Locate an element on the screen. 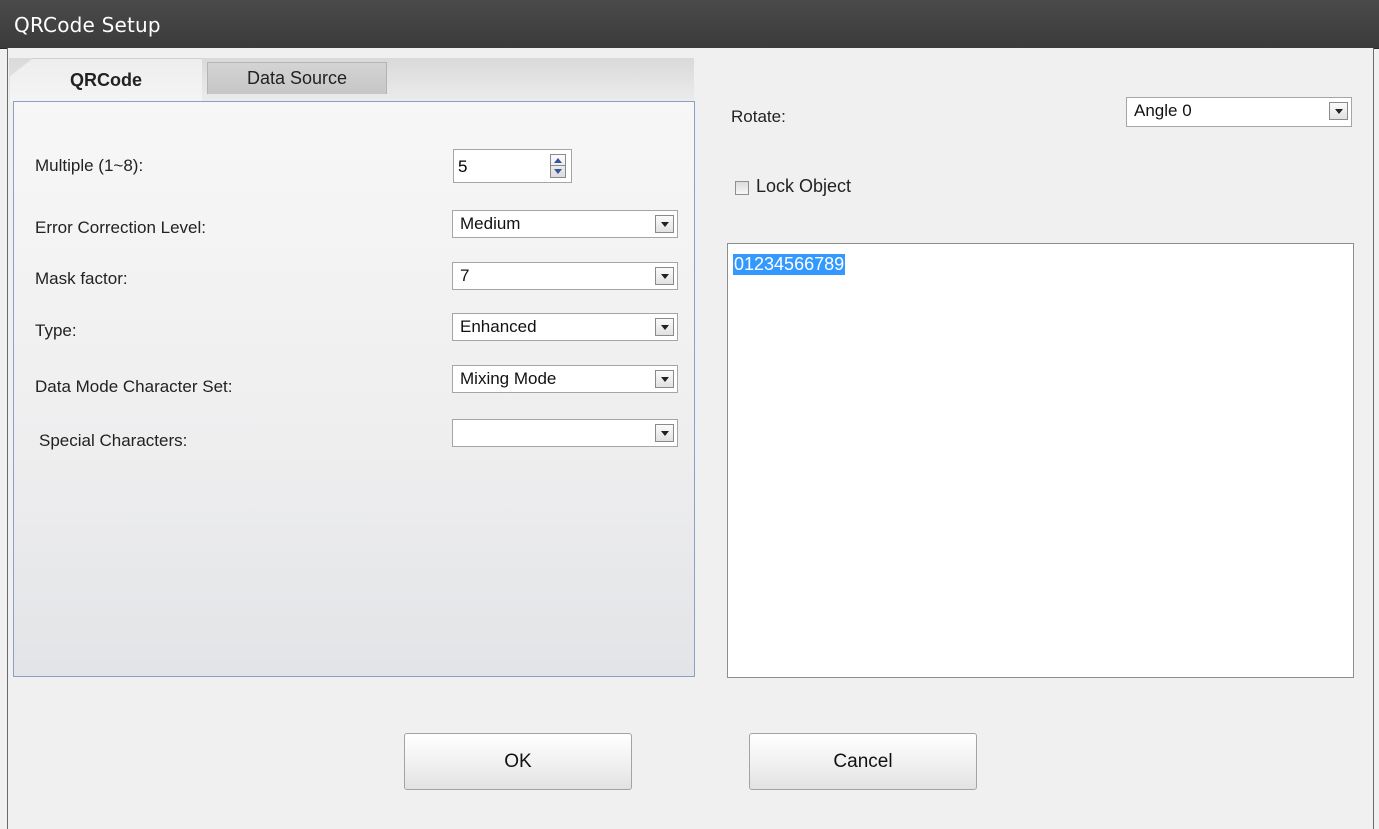  selected-text: 01234566789 is located at coordinates (789, 264).